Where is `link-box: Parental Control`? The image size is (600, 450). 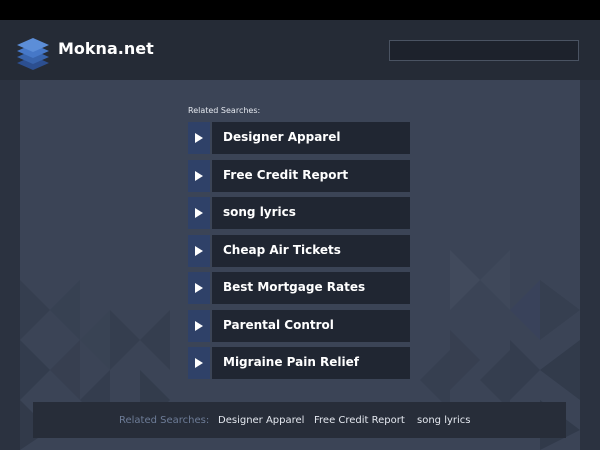 link-box: Parental Control is located at coordinates (311, 325).